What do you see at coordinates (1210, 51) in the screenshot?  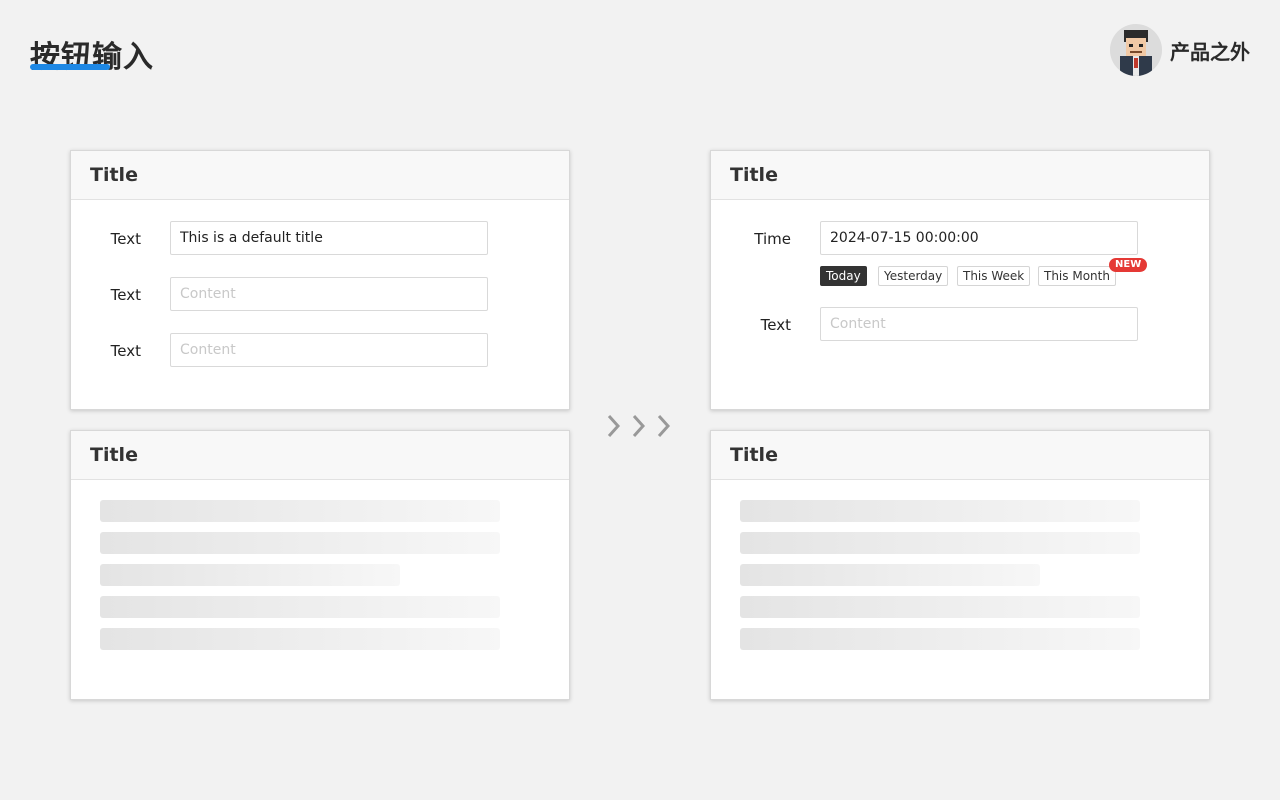 I see `brand-name: 产品之外` at bounding box center [1210, 51].